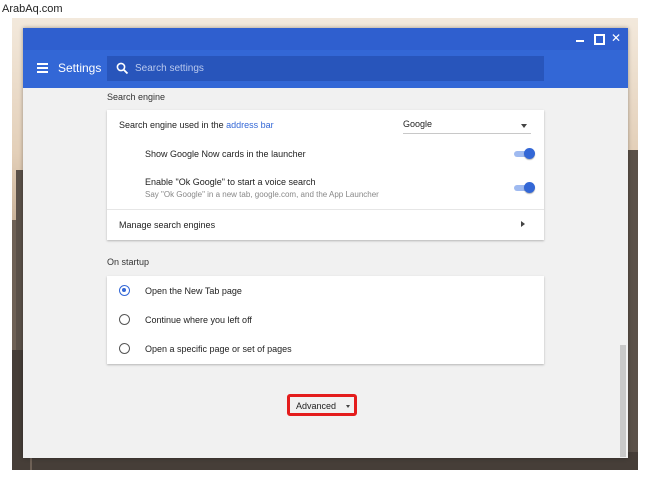 The image size is (668, 486). What do you see at coordinates (325, 39) in the screenshot?
I see `title-bar: ✕` at bounding box center [325, 39].